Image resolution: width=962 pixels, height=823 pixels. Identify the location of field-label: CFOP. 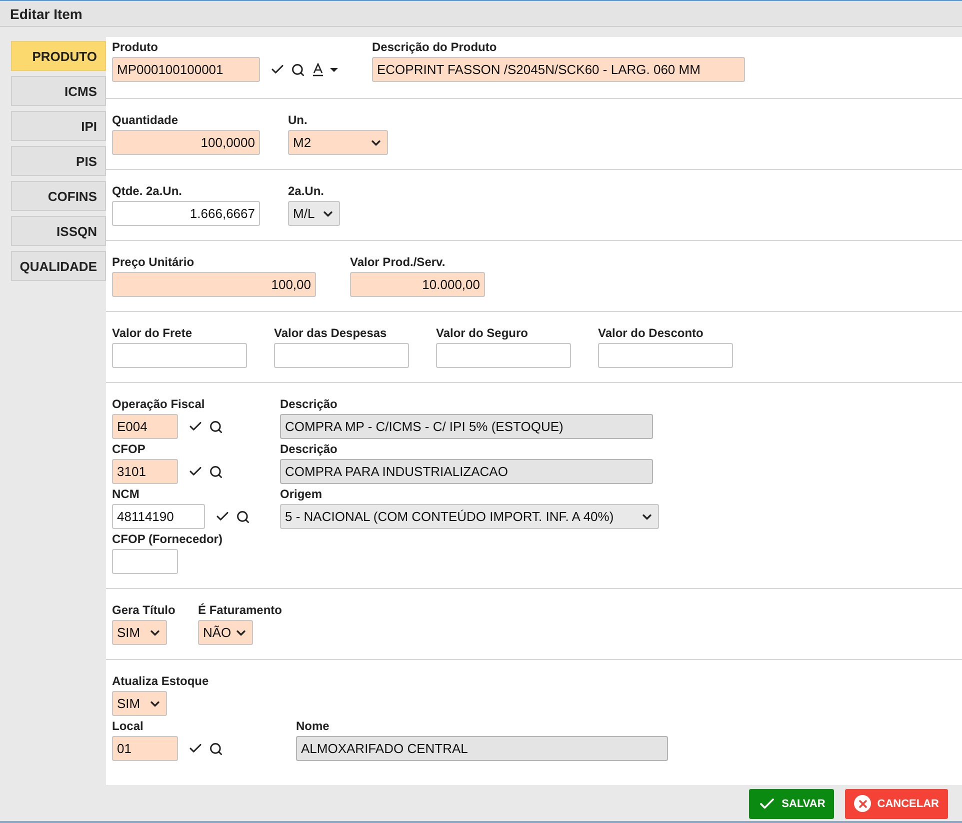
(129, 449).